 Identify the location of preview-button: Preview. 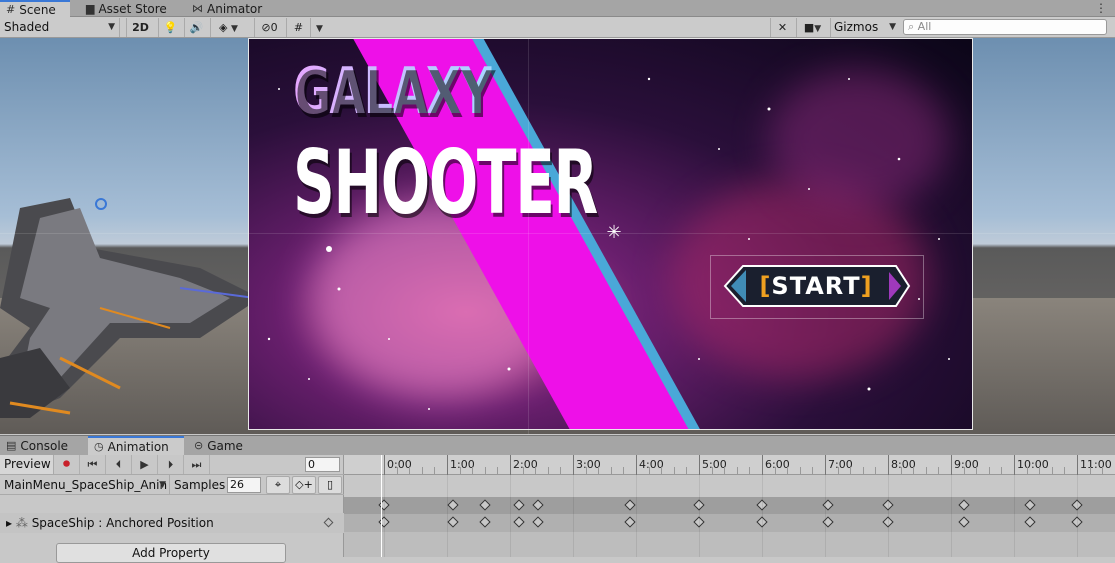
(27, 464).